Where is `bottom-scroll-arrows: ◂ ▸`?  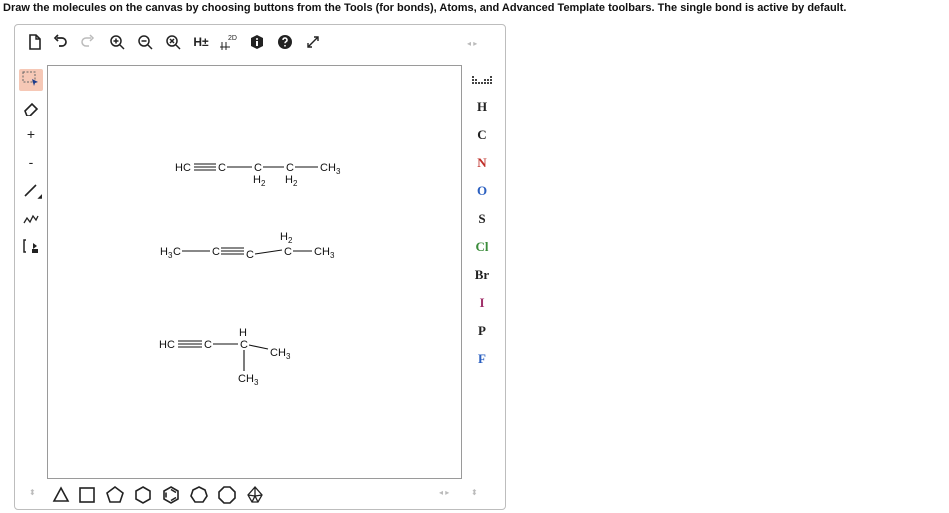
bottom-scroll-arrows: ◂ ▸ is located at coordinates (444, 492).